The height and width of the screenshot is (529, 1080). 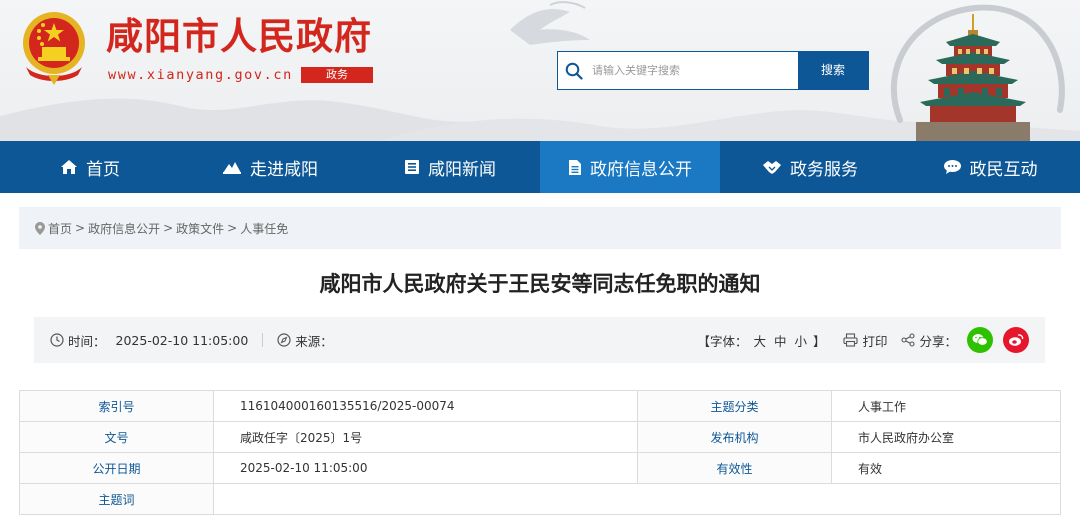 What do you see at coordinates (908, 340) in the screenshot?
I see `share-icon` at bounding box center [908, 340].